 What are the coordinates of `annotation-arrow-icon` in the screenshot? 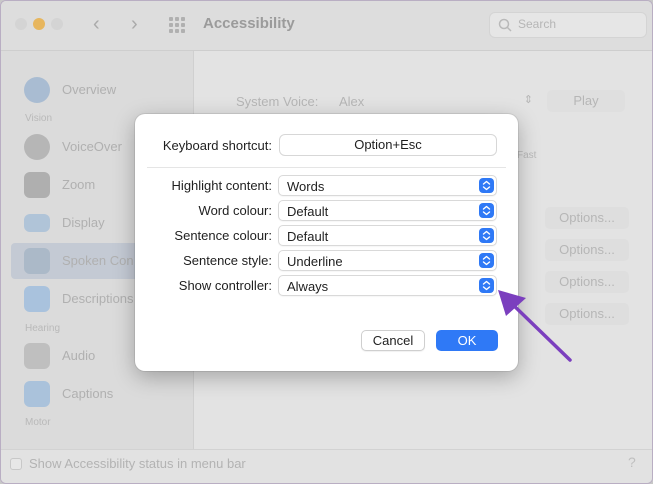 It's located at (535, 326).